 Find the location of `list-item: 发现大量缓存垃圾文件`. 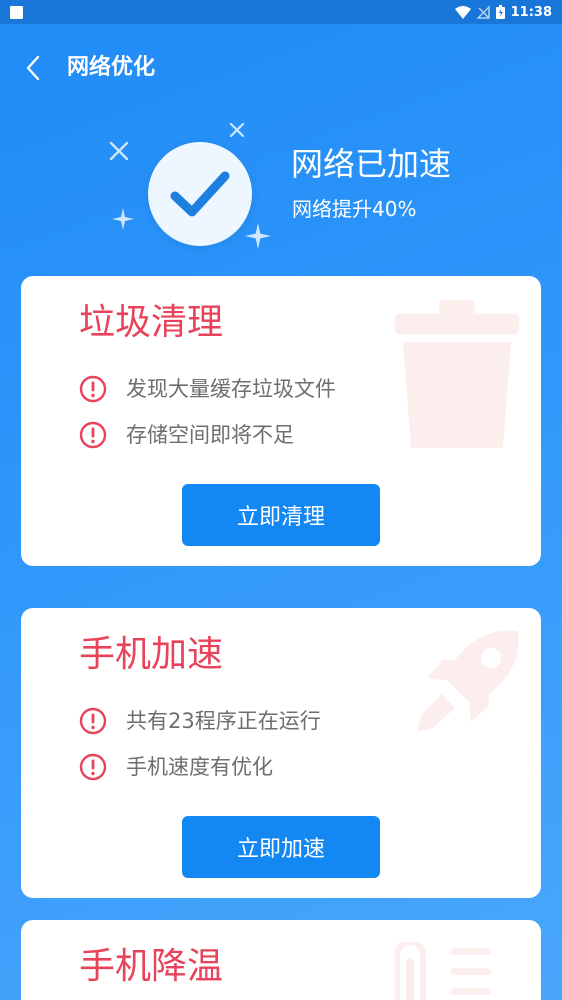

list-item: 发现大量缓存垃圾文件 is located at coordinates (207, 389).